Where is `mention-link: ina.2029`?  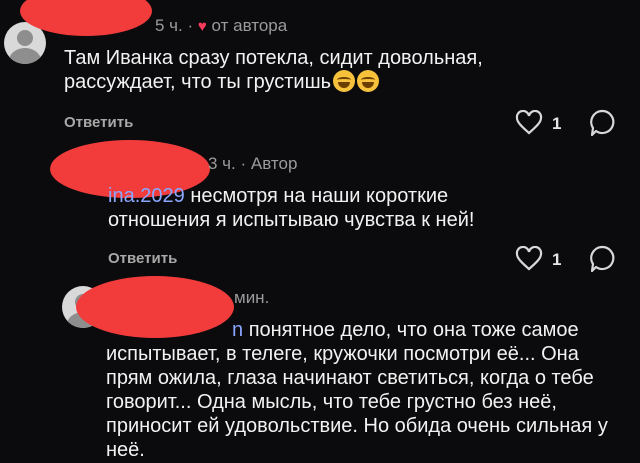
mention-link: ina.2029 is located at coordinates (146, 196).